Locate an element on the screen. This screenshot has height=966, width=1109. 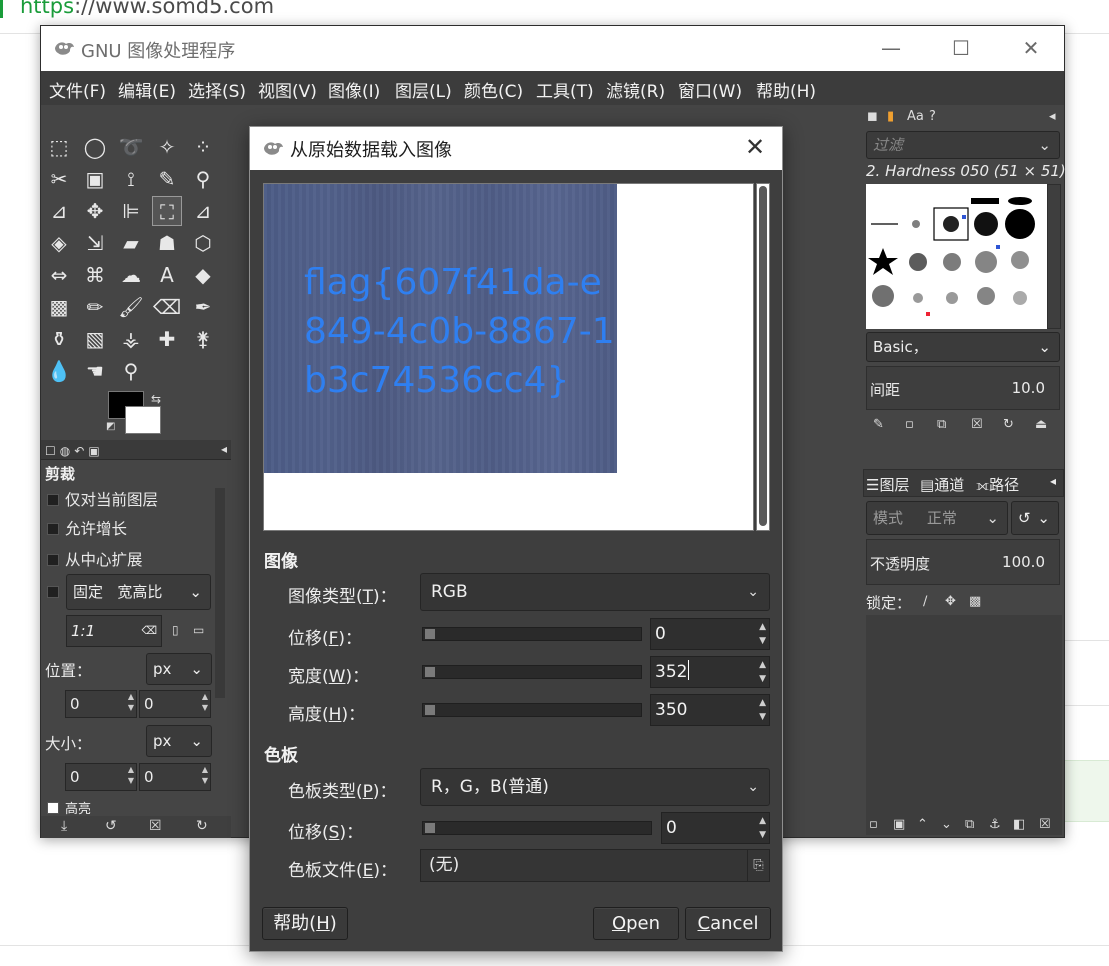
cancel-button: Cancel is located at coordinates (728, 923).